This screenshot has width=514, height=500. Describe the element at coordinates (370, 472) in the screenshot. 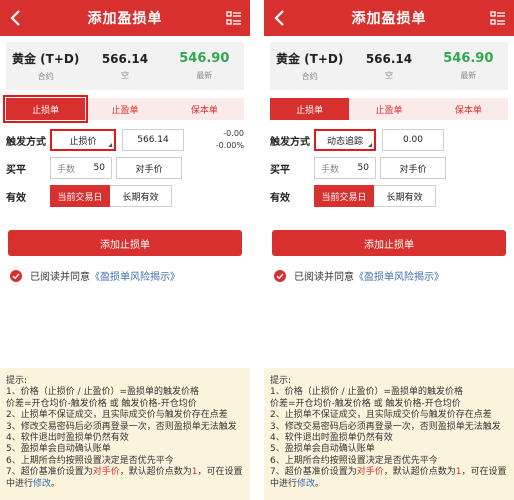

I see `tip-highlight: 对手价` at that location.